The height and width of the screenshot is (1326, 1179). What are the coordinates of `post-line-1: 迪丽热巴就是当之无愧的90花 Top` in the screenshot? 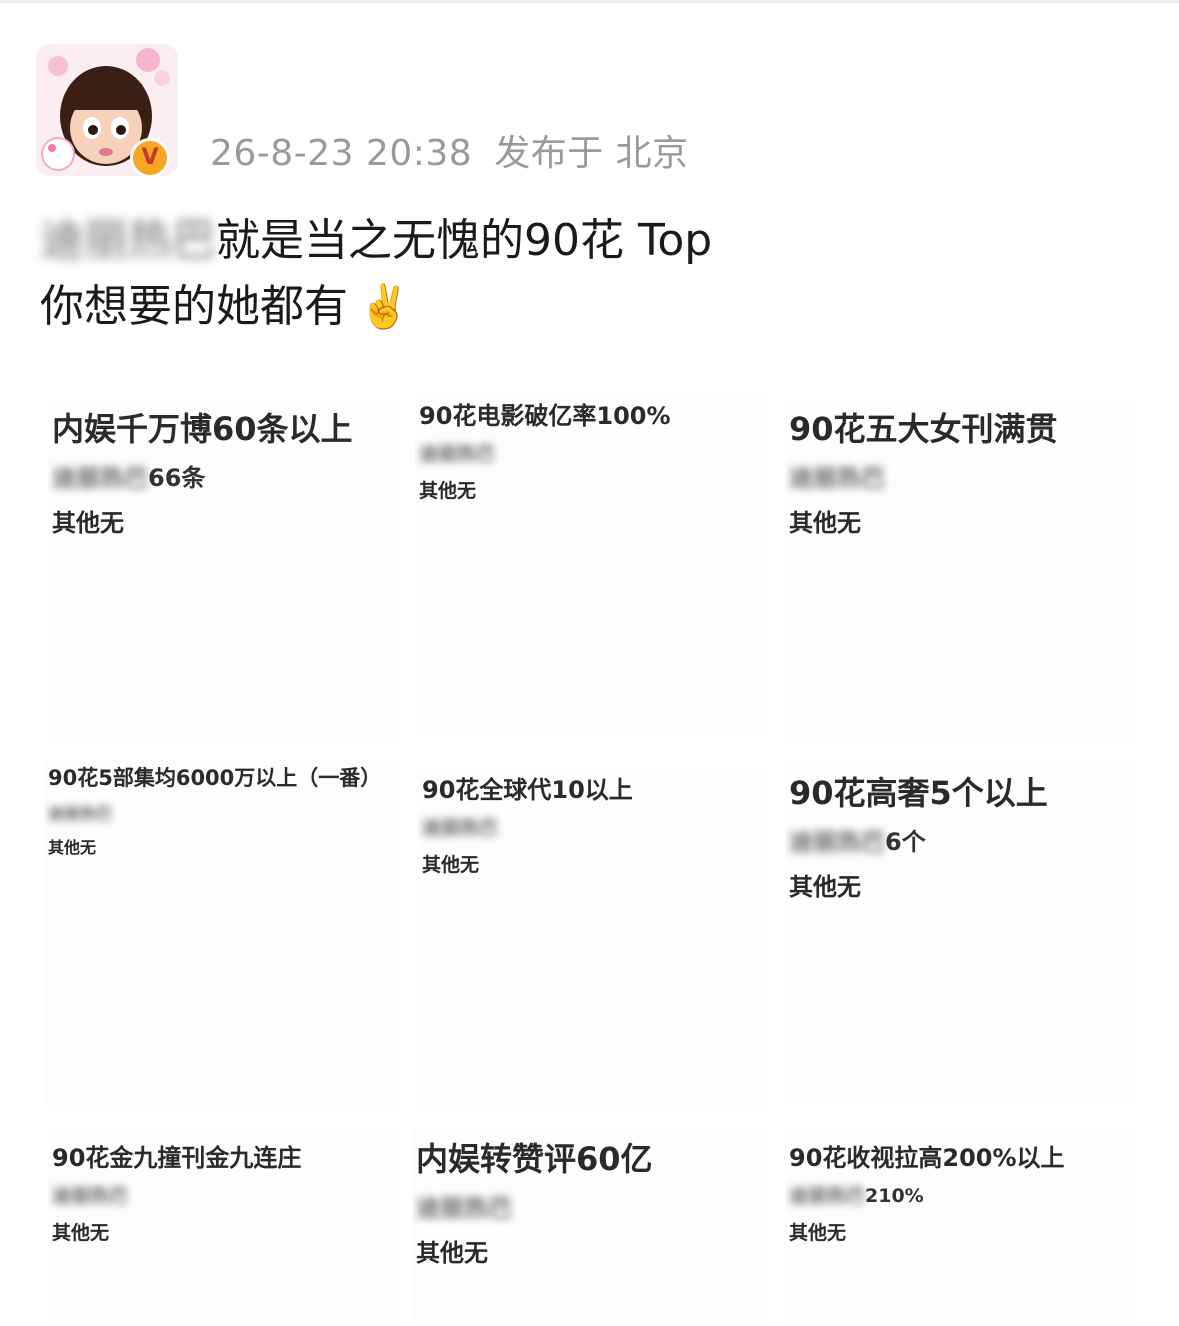 It's located at (376, 241).